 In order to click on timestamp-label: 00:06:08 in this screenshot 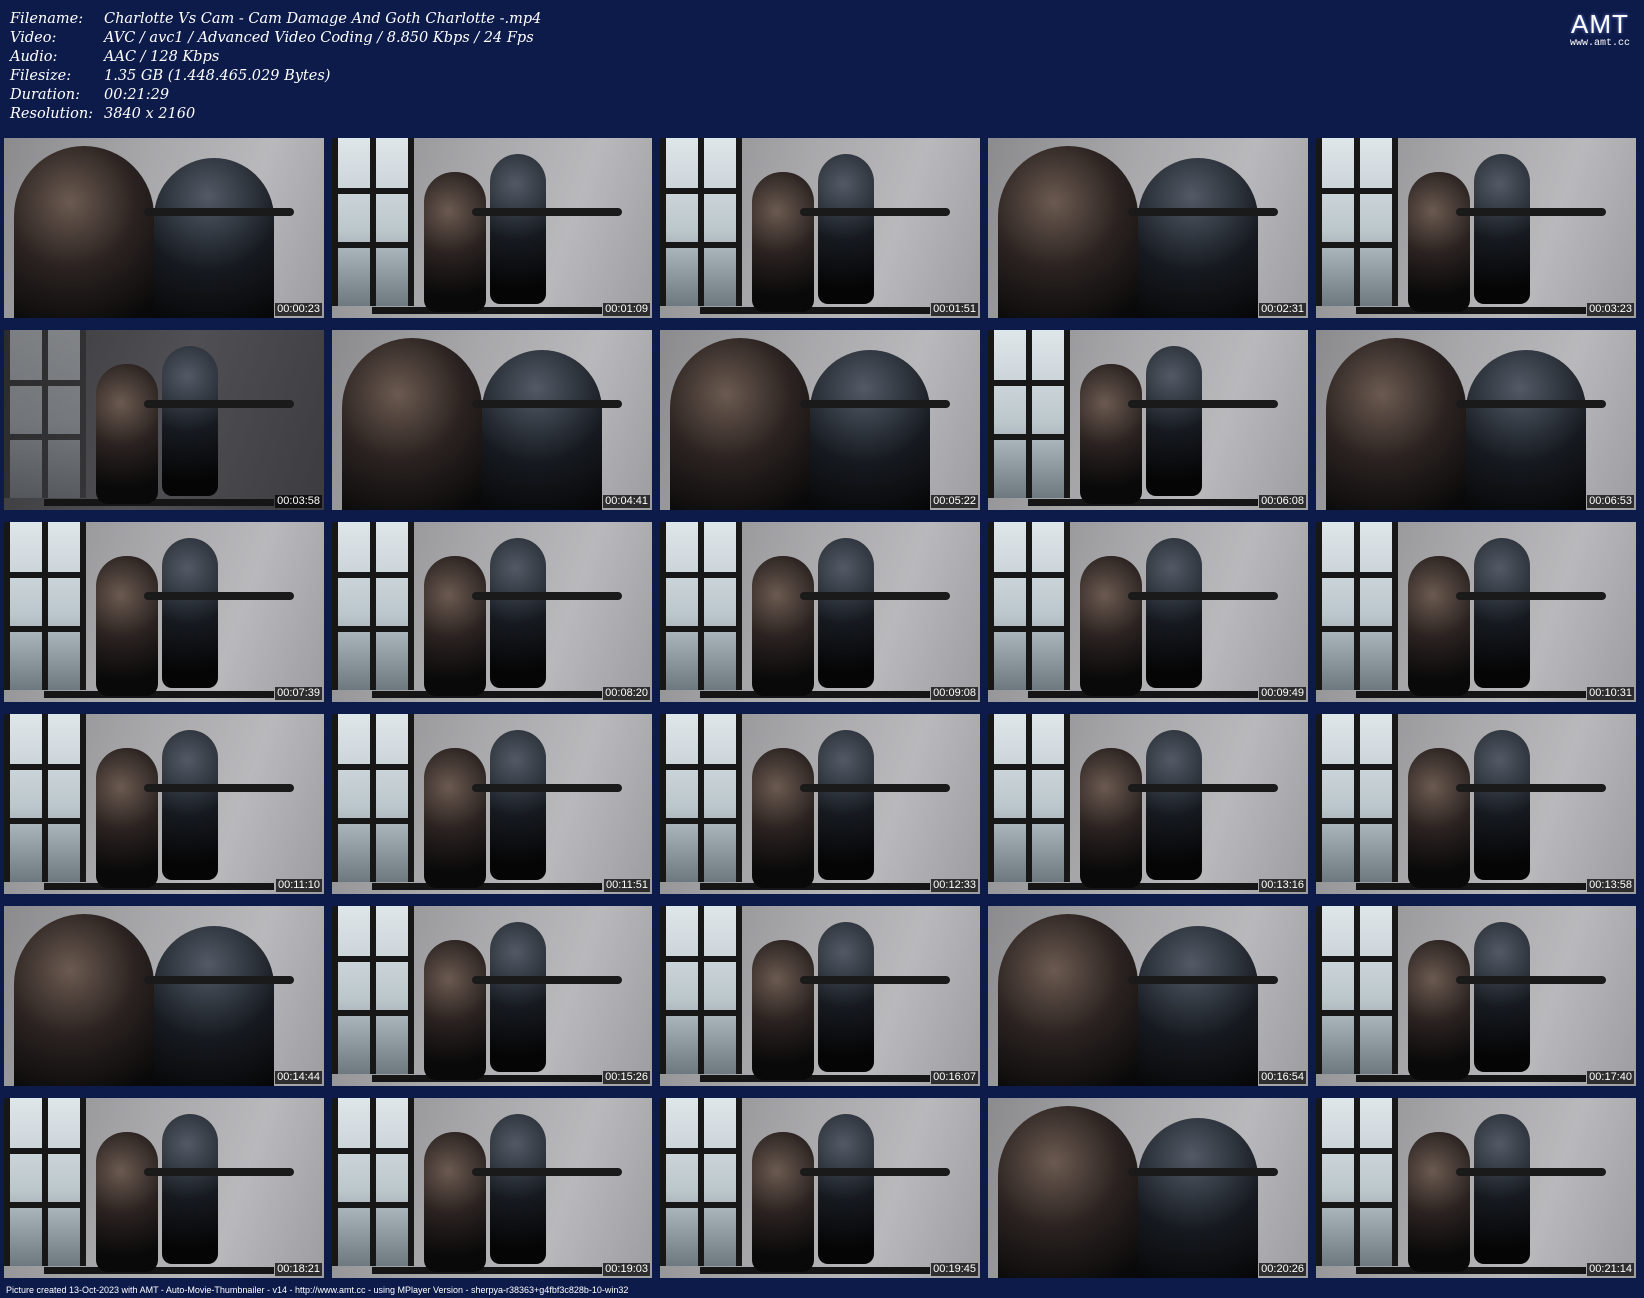, I will do `click(1282, 501)`.